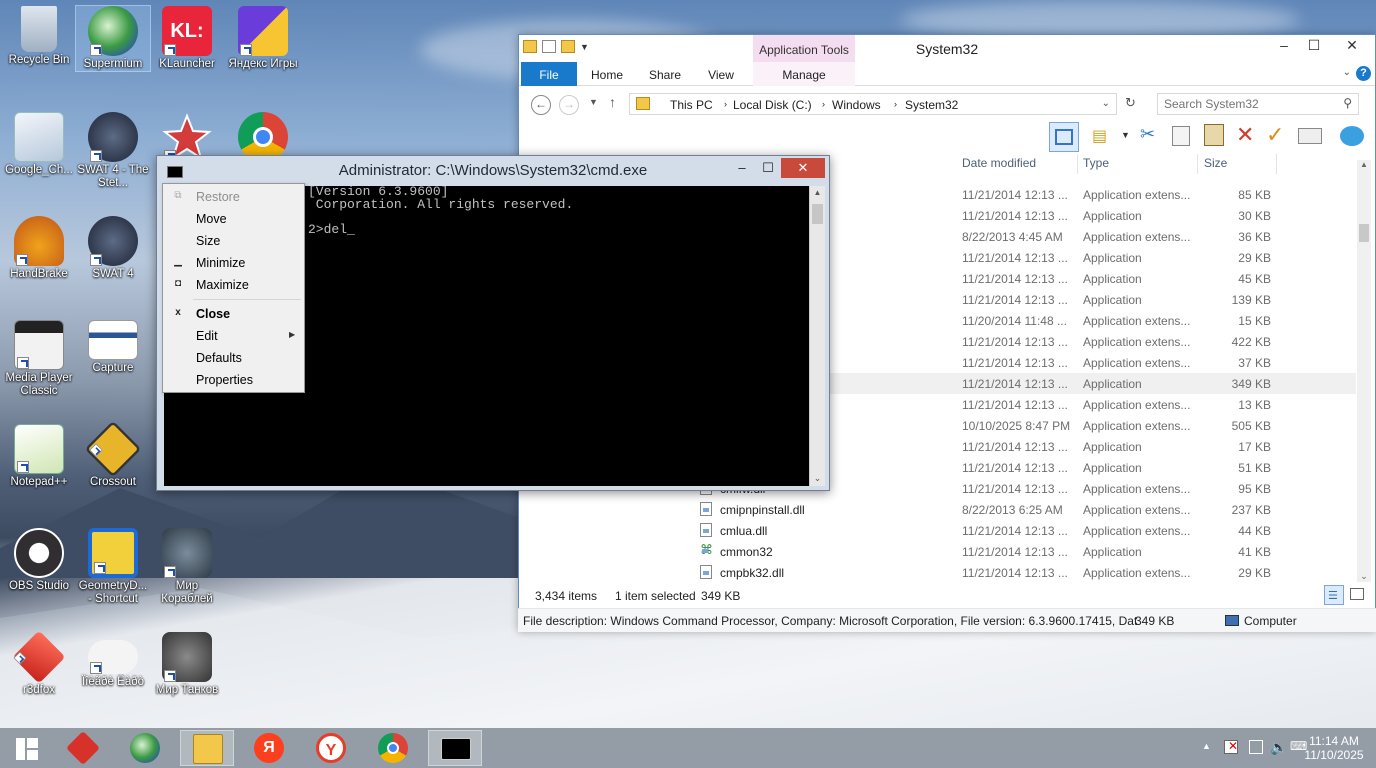 This screenshot has width=1376, height=768. I want to click on breadcrumb-system32: System32, so click(931, 105).